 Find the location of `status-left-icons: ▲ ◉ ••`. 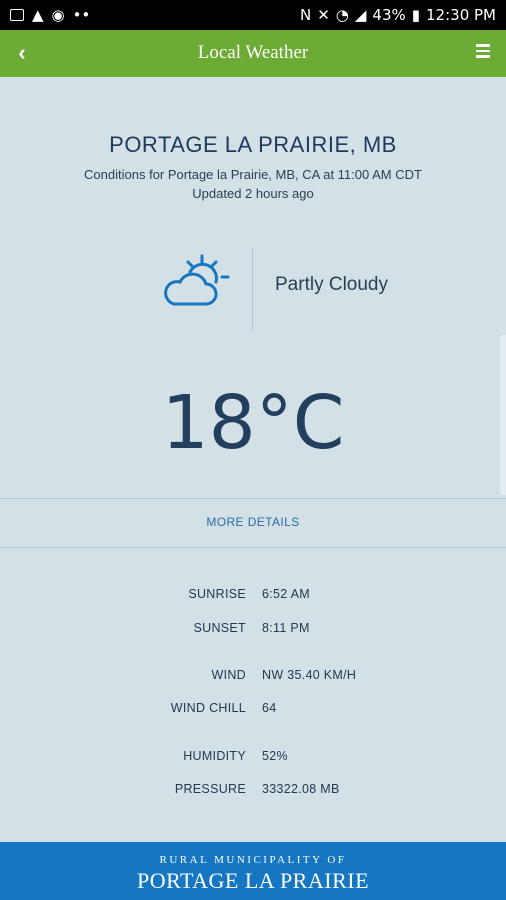

status-left-icons: ▲ ◉ •• is located at coordinates (50, 15).